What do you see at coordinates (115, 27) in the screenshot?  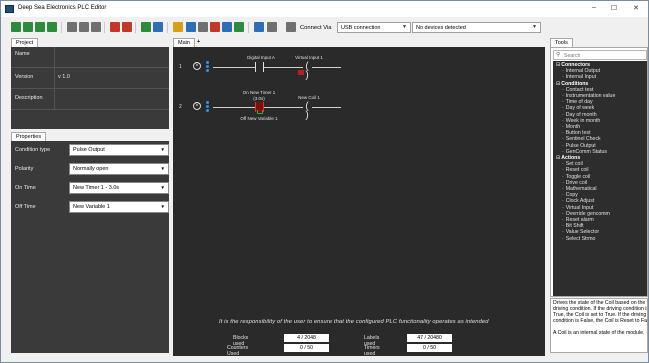 I see `undo-icon` at bounding box center [115, 27].